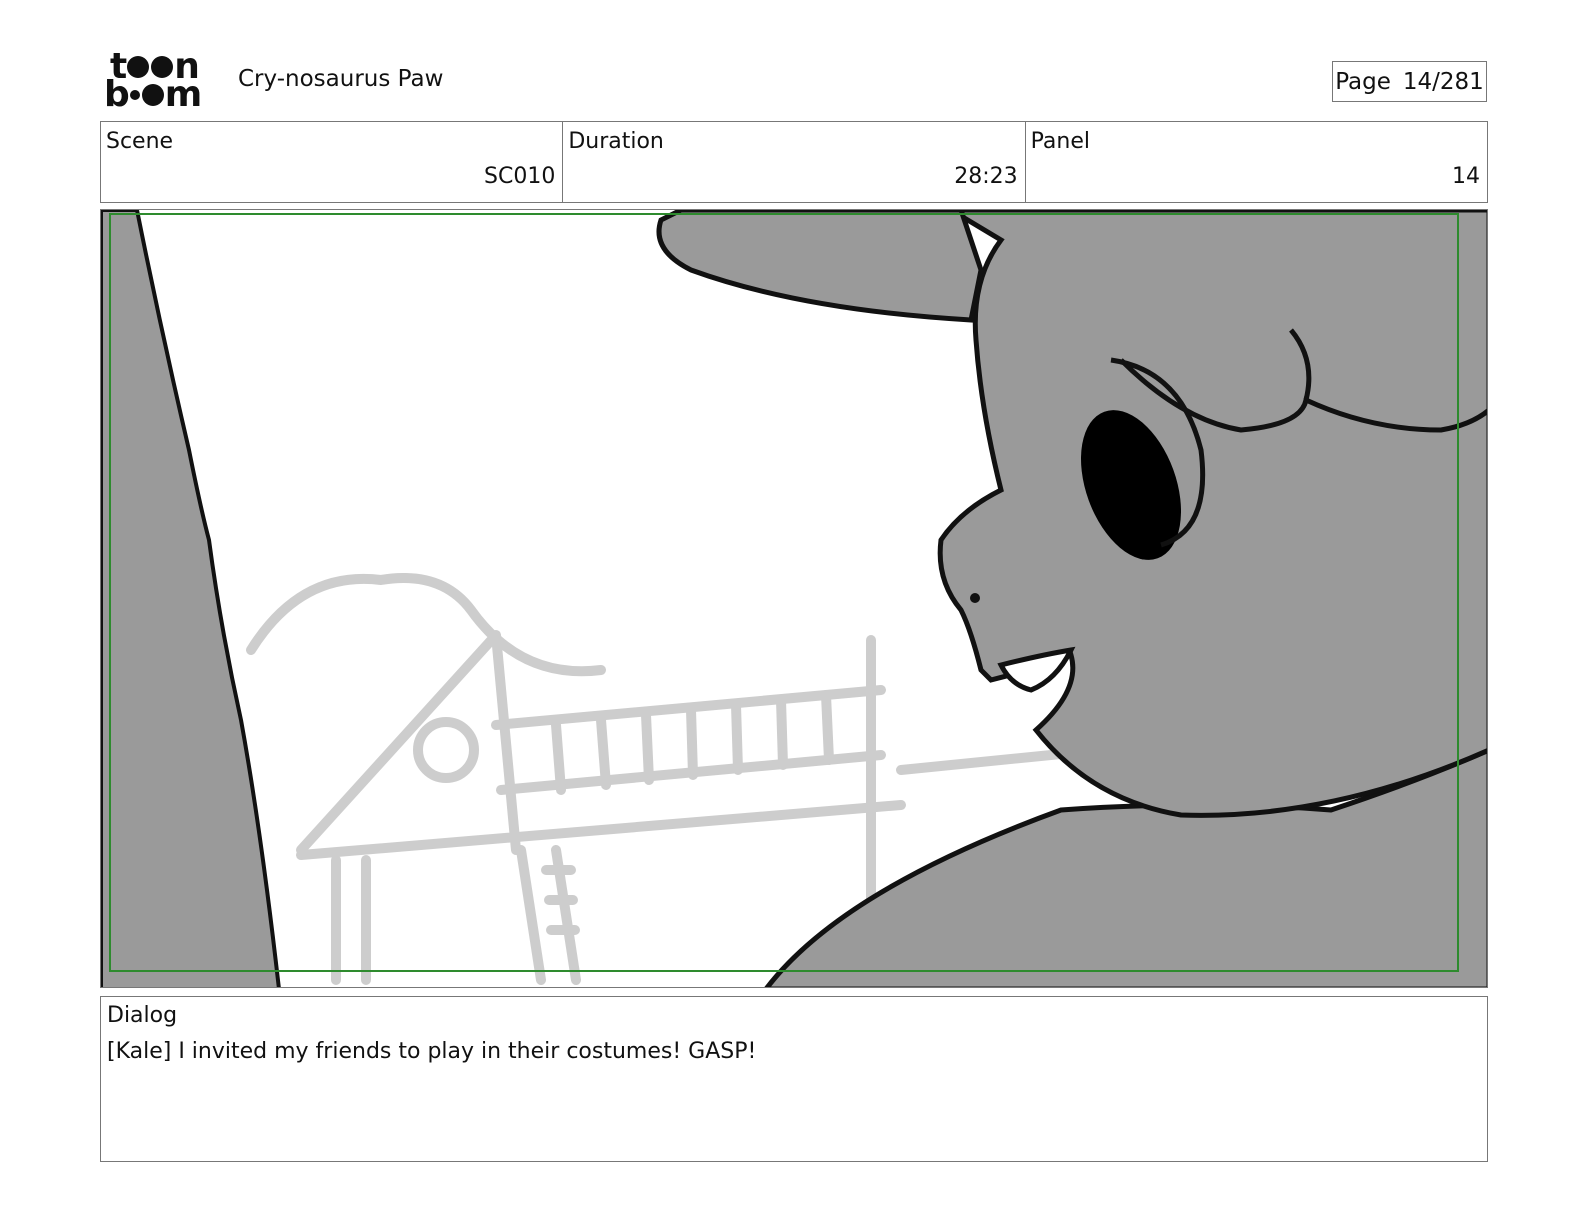 The image size is (1584, 1224). I want to click on info-table: Scene SC010 Duration 28:23 Panel 14, so click(794, 162).